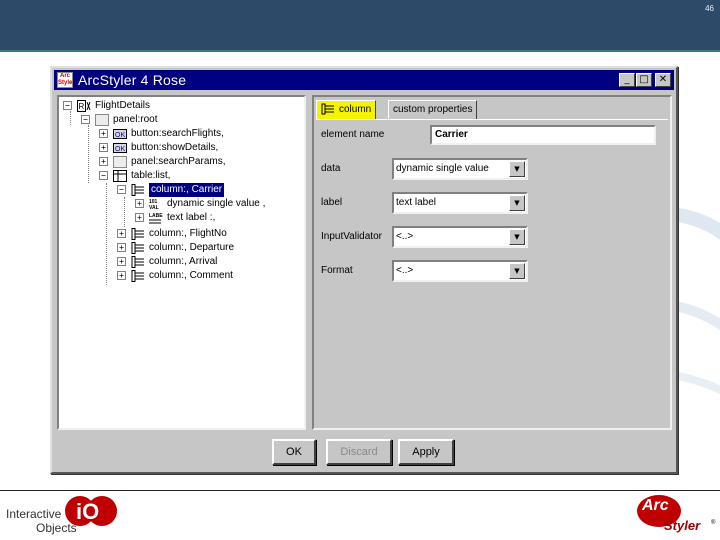 This screenshot has width=720, height=540. I want to click on tree-node: − R FlightDetails, so click(181, 106).